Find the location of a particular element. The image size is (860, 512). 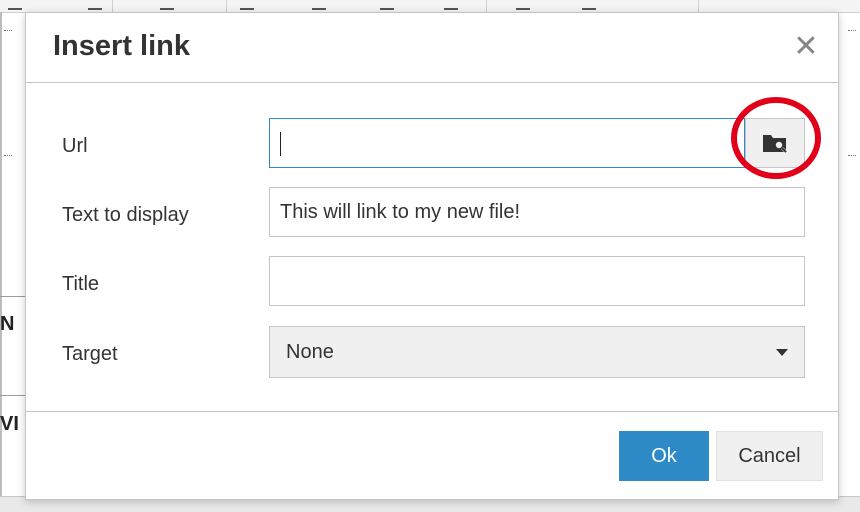

dialog-title: Insert link is located at coordinates (121, 46).